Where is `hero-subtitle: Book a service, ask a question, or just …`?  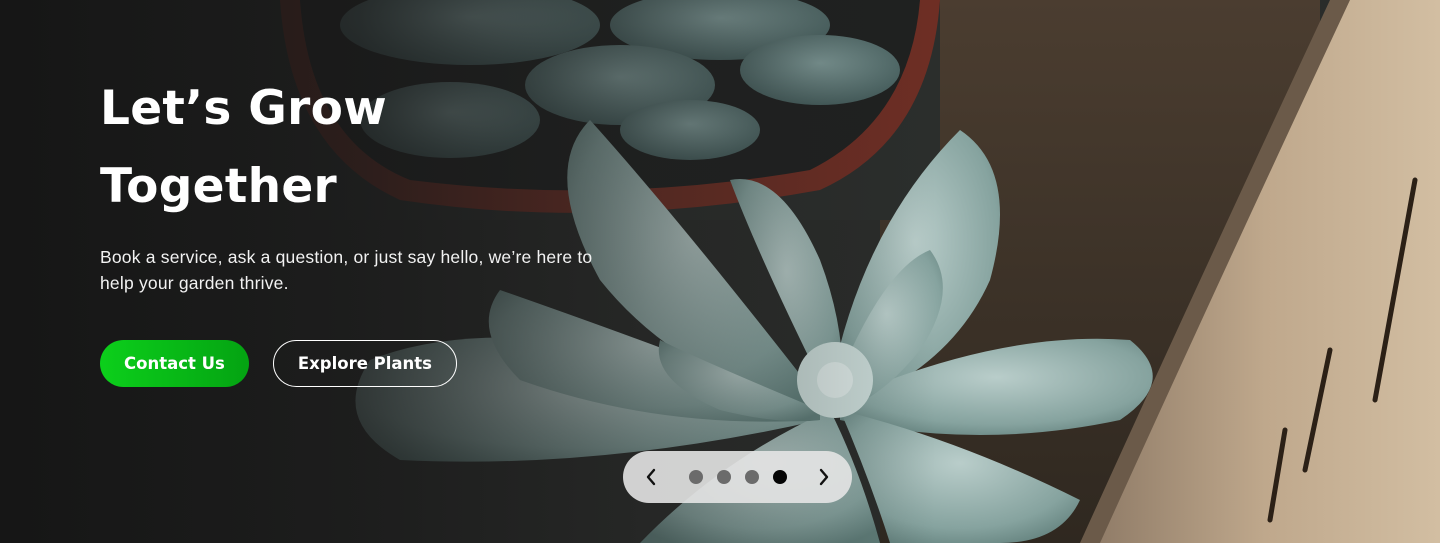 hero-subtitle: Book a service, ask a question, or just … is located at coordinates (346, 270).